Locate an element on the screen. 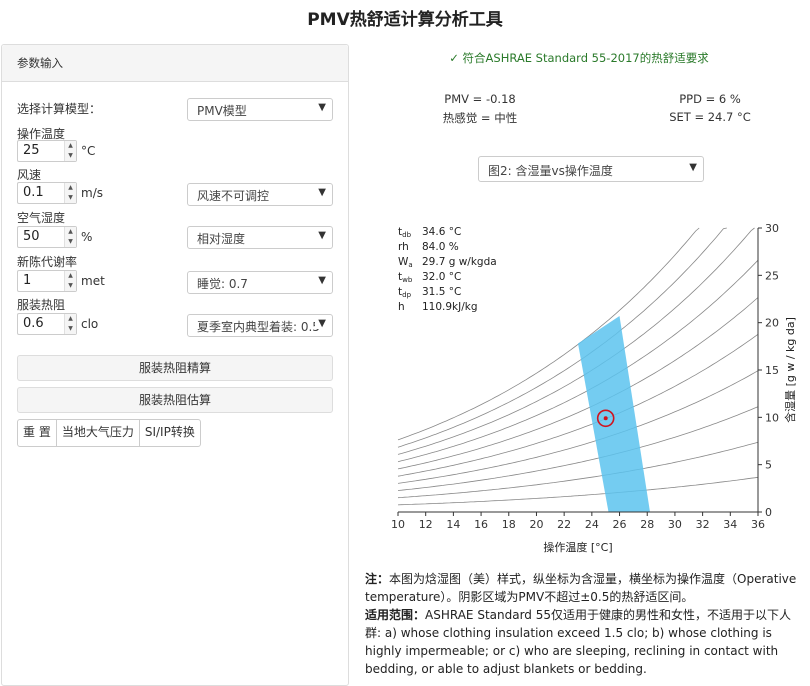 This screenshot has width=810, height=686. clo-select: 夏季室内典型着装: 0.5 ▼ is located at coordinates (260, 325).